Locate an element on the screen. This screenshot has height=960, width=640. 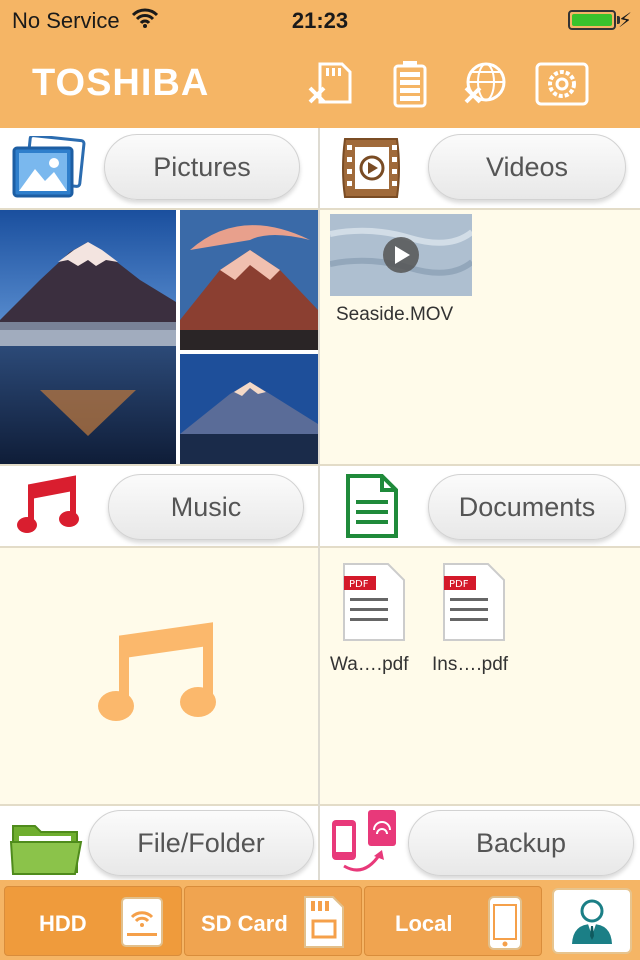
document-file-name: Ins….pdf is located at coordinates (470, 665).